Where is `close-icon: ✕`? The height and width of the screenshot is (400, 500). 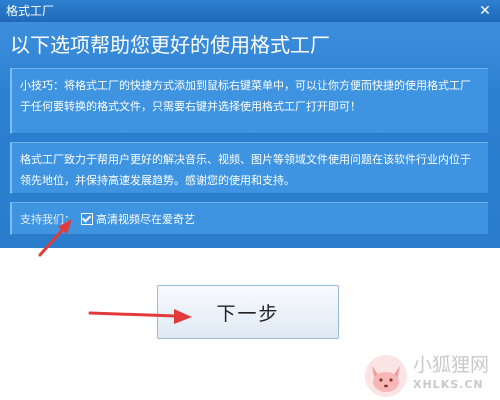 close-icon: ✕ is located at coordinates (485, 11).